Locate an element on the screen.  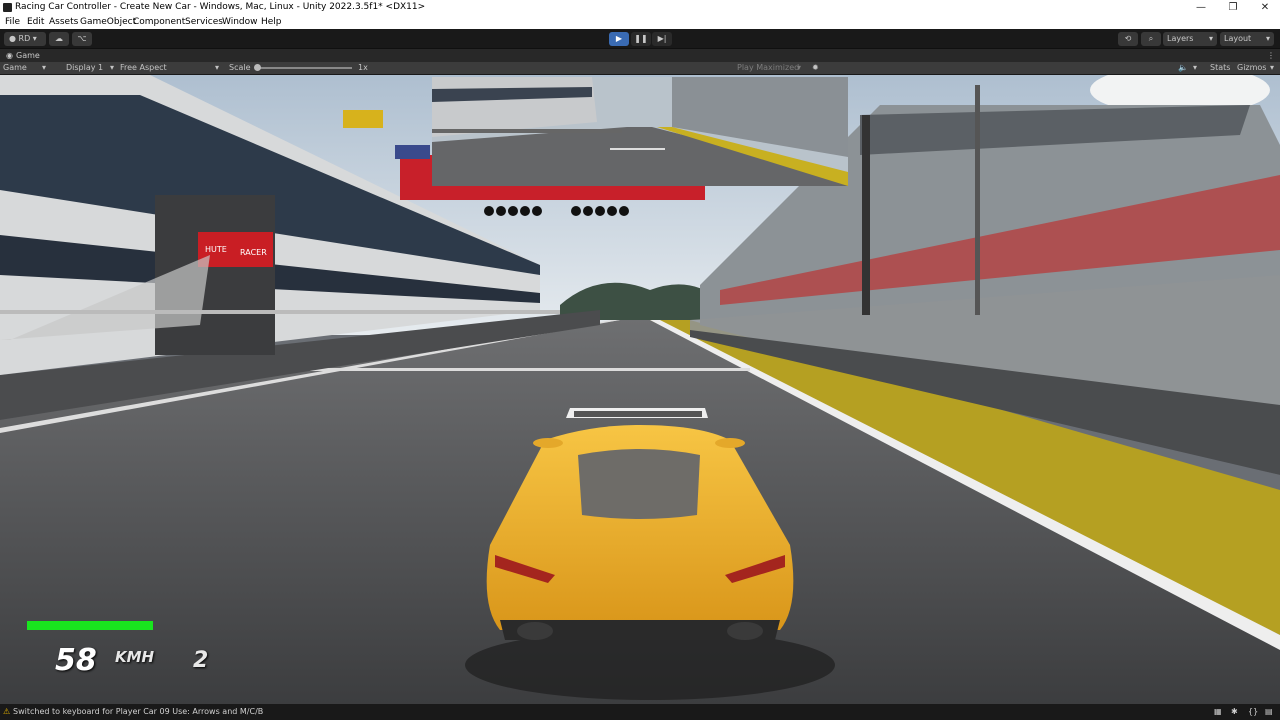
play-button: ▶ is located at coordinates (619, 39).